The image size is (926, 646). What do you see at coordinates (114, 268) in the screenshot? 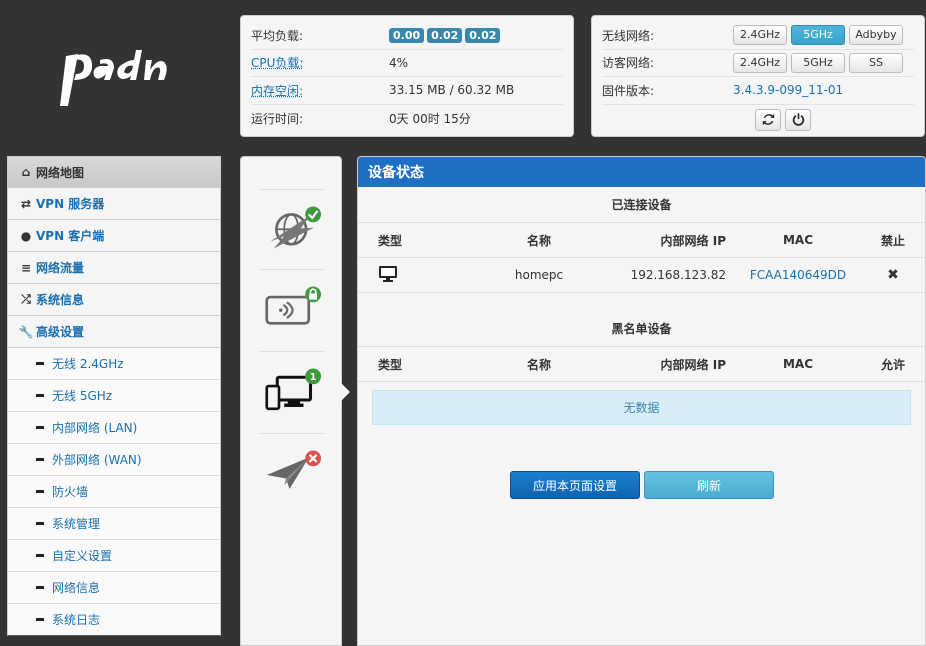
I see `sidebar-item-traffic: ≡ 网络流量` at bounding box center [114, 268].